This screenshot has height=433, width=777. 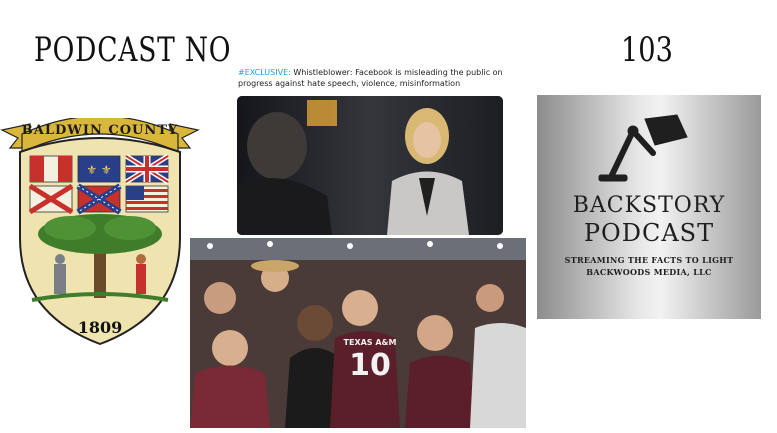 What do you see at coordinates (649, 233) in the screenshot?
I see `poster-title-line2: PODCAST` at bounding box center [649, 233].